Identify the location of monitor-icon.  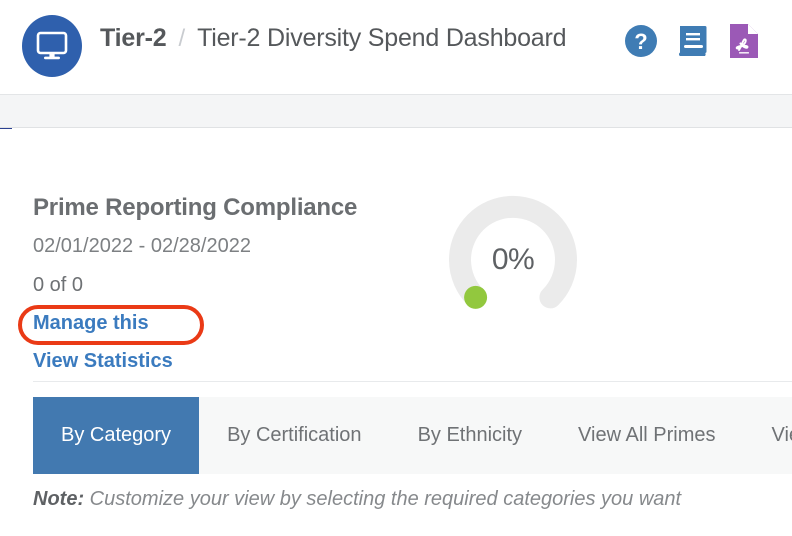
(52, 46).